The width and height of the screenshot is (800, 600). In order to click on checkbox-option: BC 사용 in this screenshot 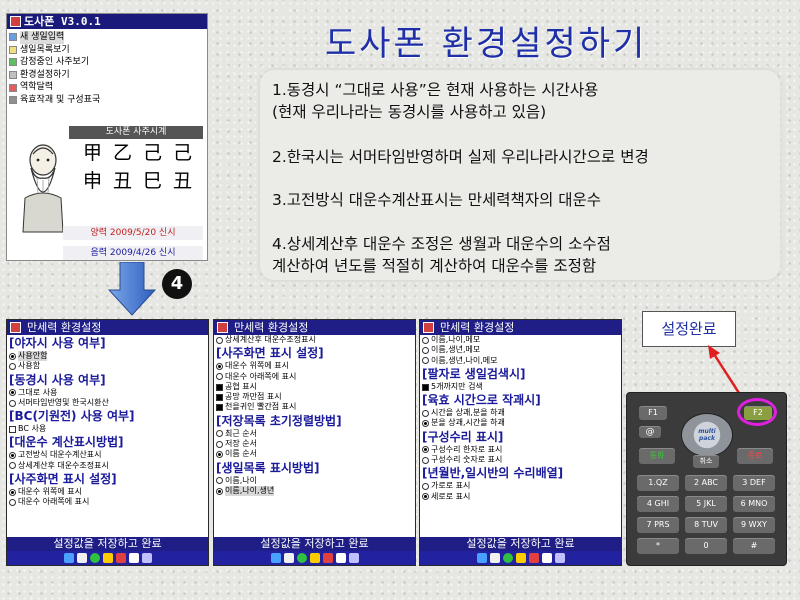, I will do `click(108, 429)`.